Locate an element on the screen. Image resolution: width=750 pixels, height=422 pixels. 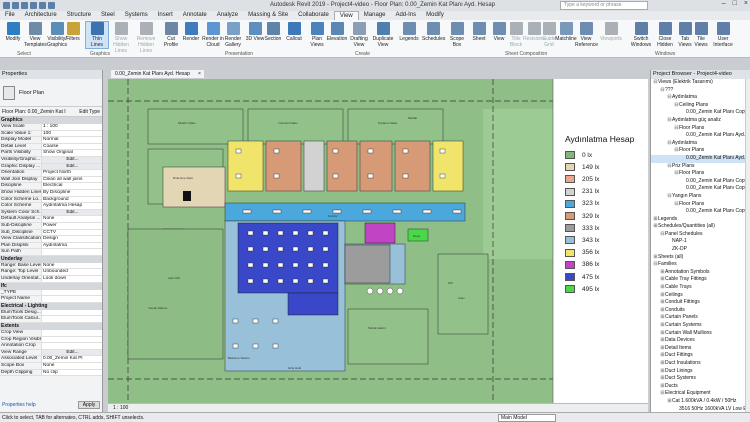
tile-views-button: Tile Views is located at coordinates (701, 35).